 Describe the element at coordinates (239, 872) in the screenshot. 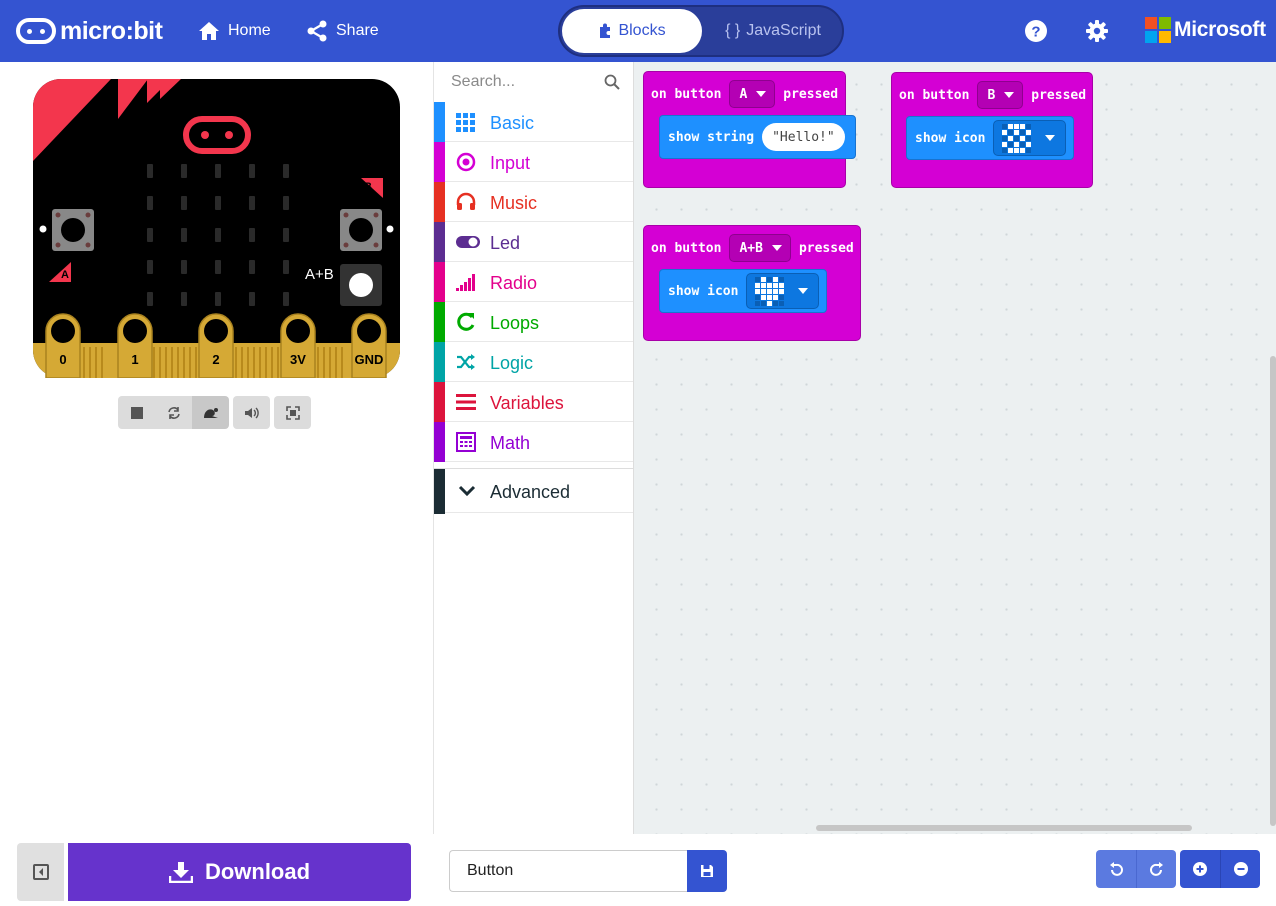

I see `download-button: Download` at that location.